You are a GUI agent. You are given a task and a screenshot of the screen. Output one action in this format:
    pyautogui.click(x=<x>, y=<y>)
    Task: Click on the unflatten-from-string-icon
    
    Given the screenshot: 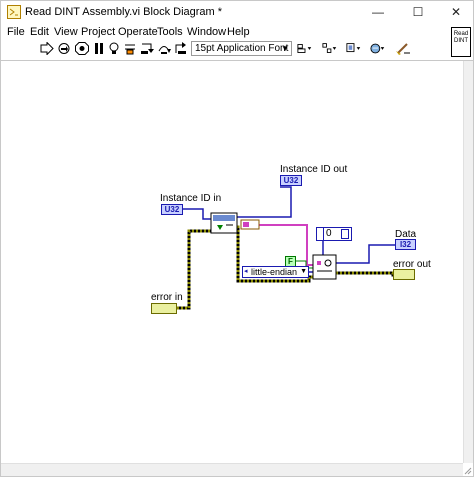 What is the action you would take?
    pyautogui.click(x=324, y=267)
    